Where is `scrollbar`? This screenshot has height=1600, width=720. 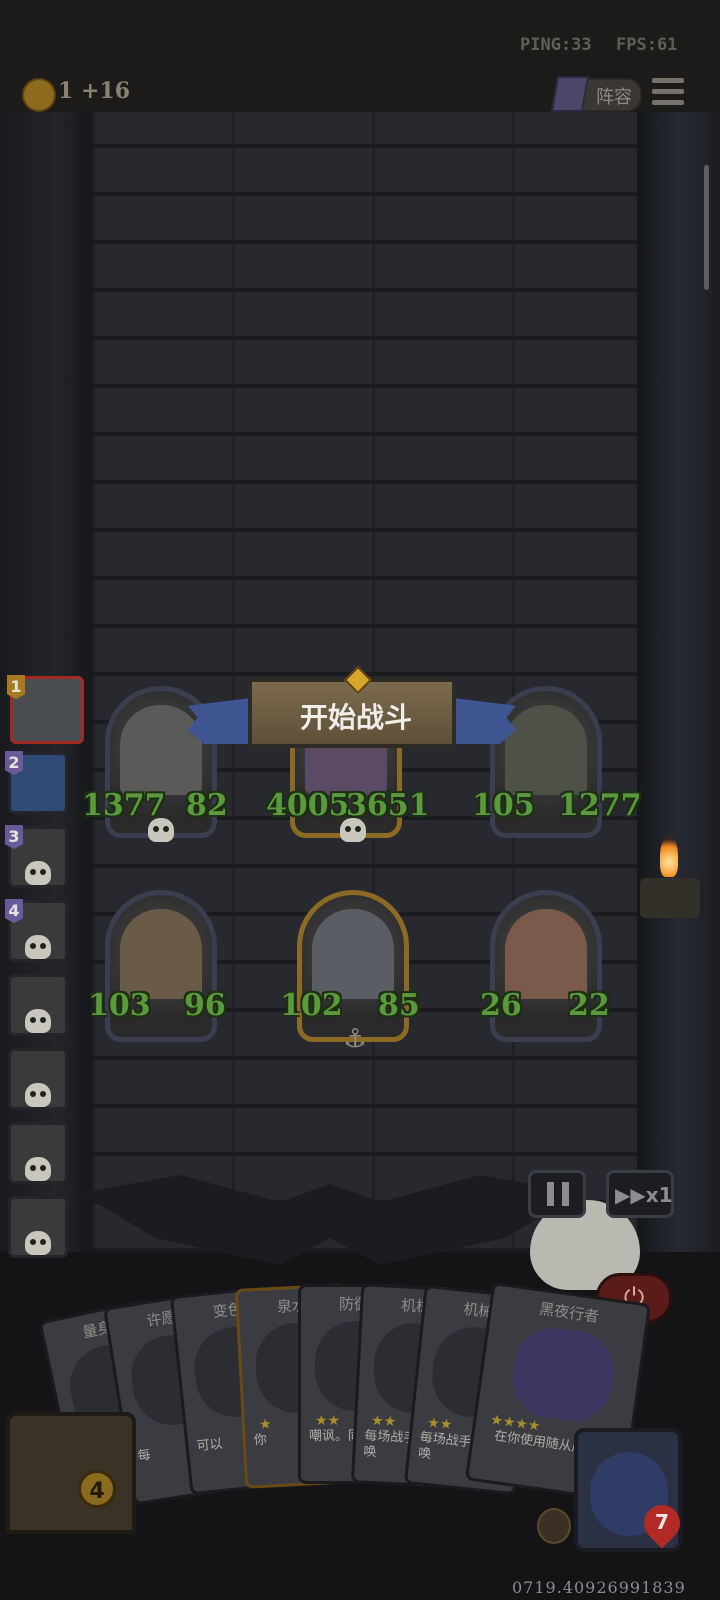 scrollbar is located at coordinates (706, 227).